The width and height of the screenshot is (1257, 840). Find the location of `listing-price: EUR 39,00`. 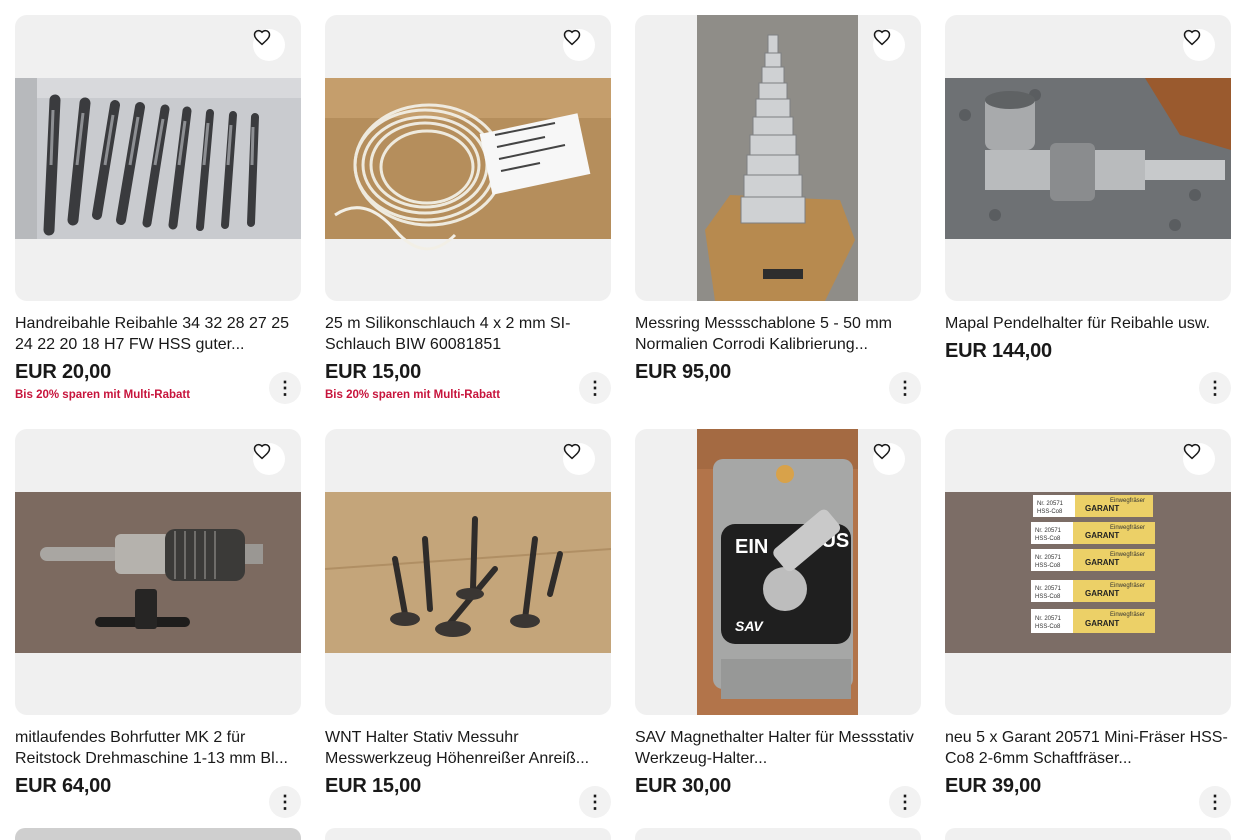

listing-price: EUR 39,00 is located at coordinates (993, 786).